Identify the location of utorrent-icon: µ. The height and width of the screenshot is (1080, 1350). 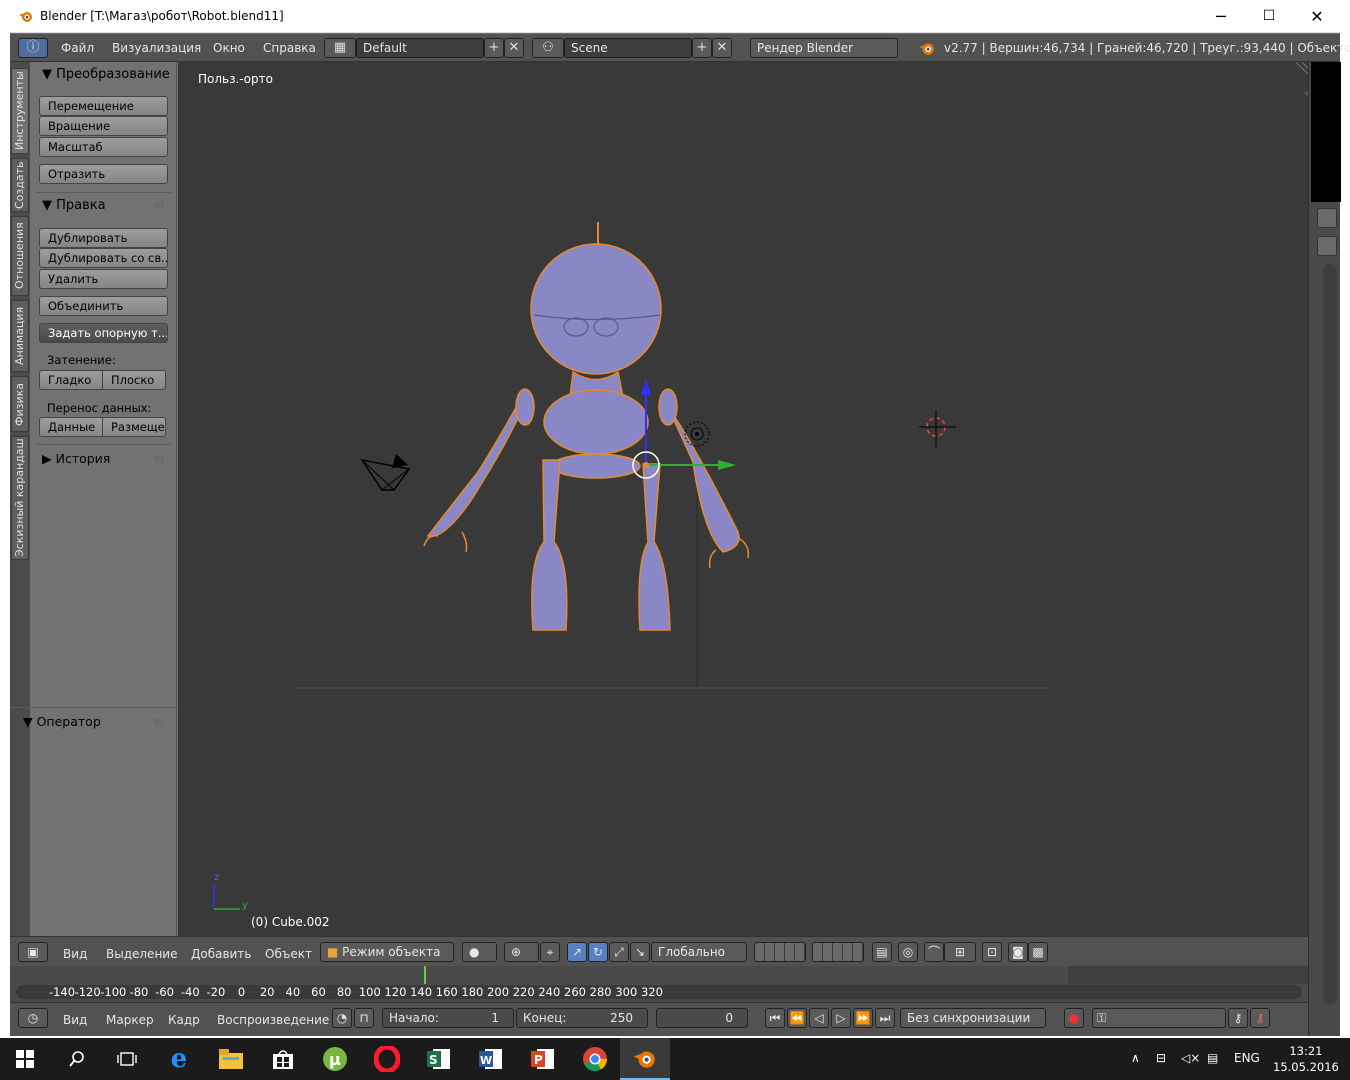
(335, 1059).